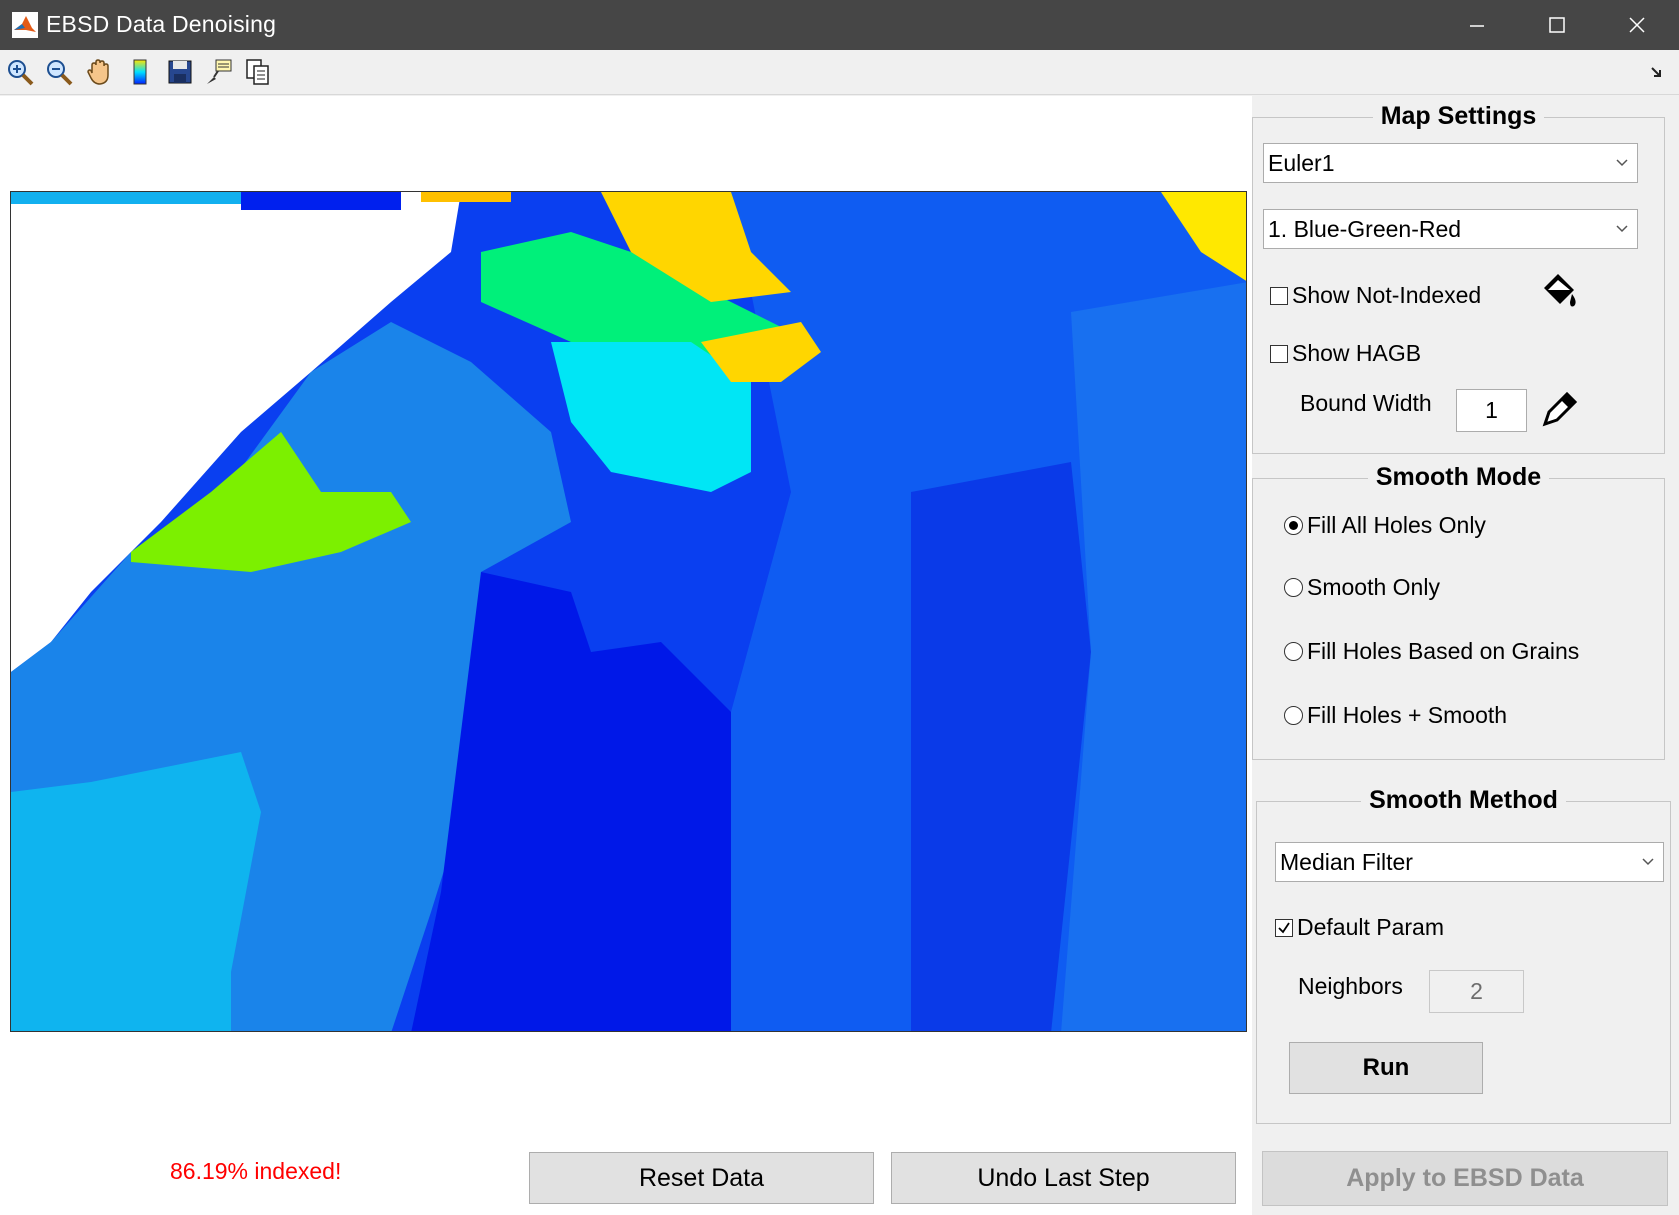 This screenshot has width=1679, height=1215. I want to click on close-button, so click(1637, 25).